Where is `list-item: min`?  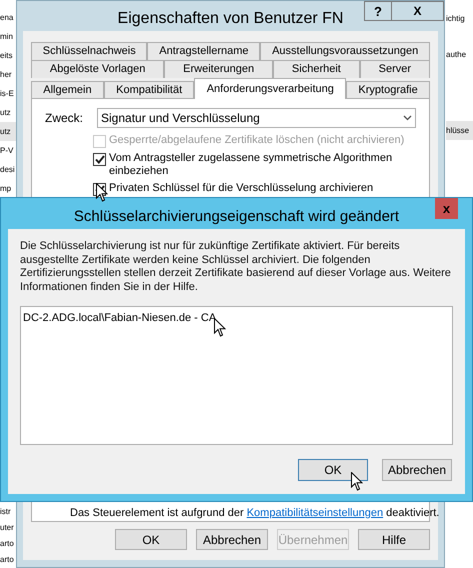 list-item: min is located at coordinates (8, 36).